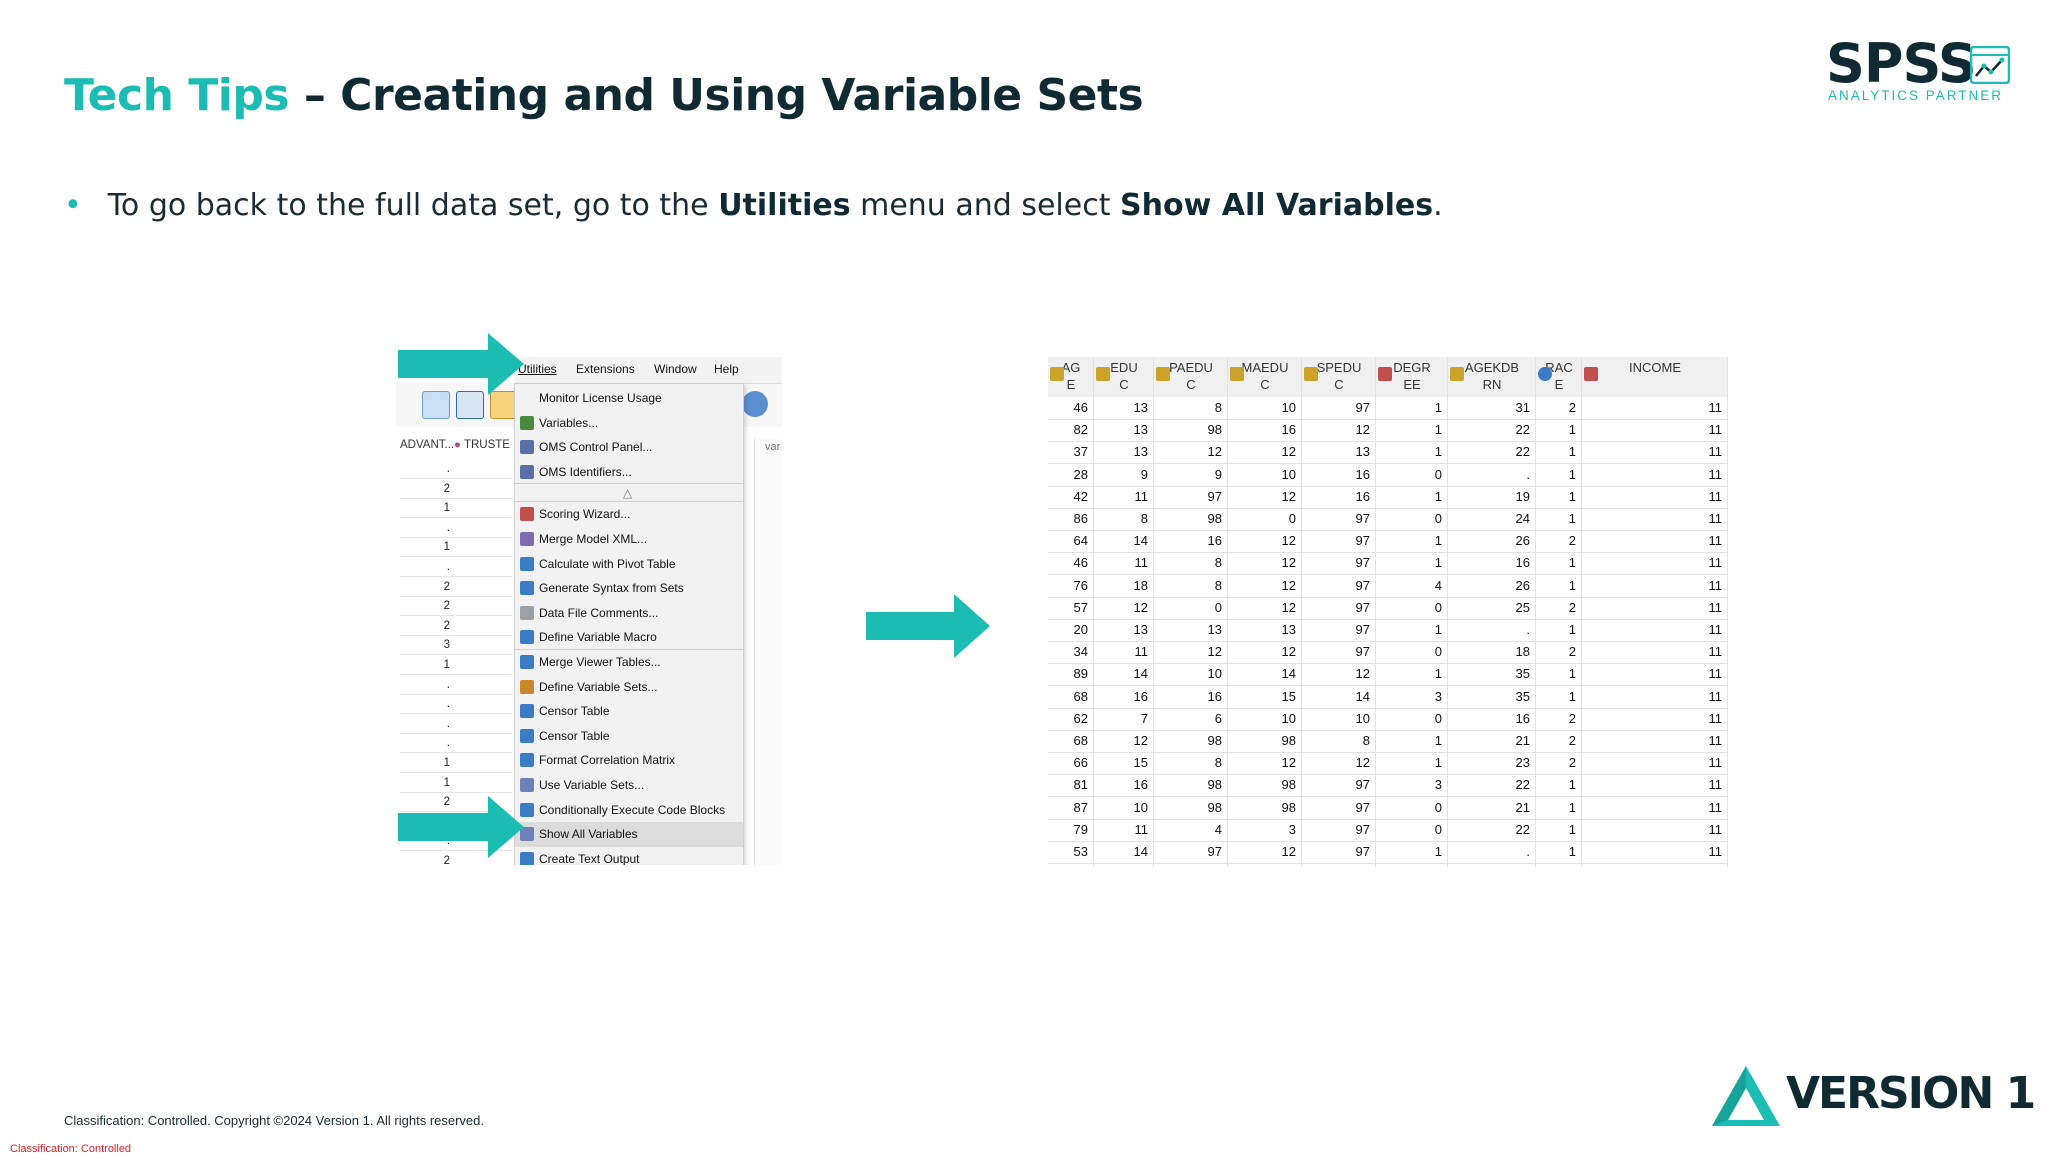 The image size is (2048, 1155). I want to click on menu-help: Help, so click(726, 369).